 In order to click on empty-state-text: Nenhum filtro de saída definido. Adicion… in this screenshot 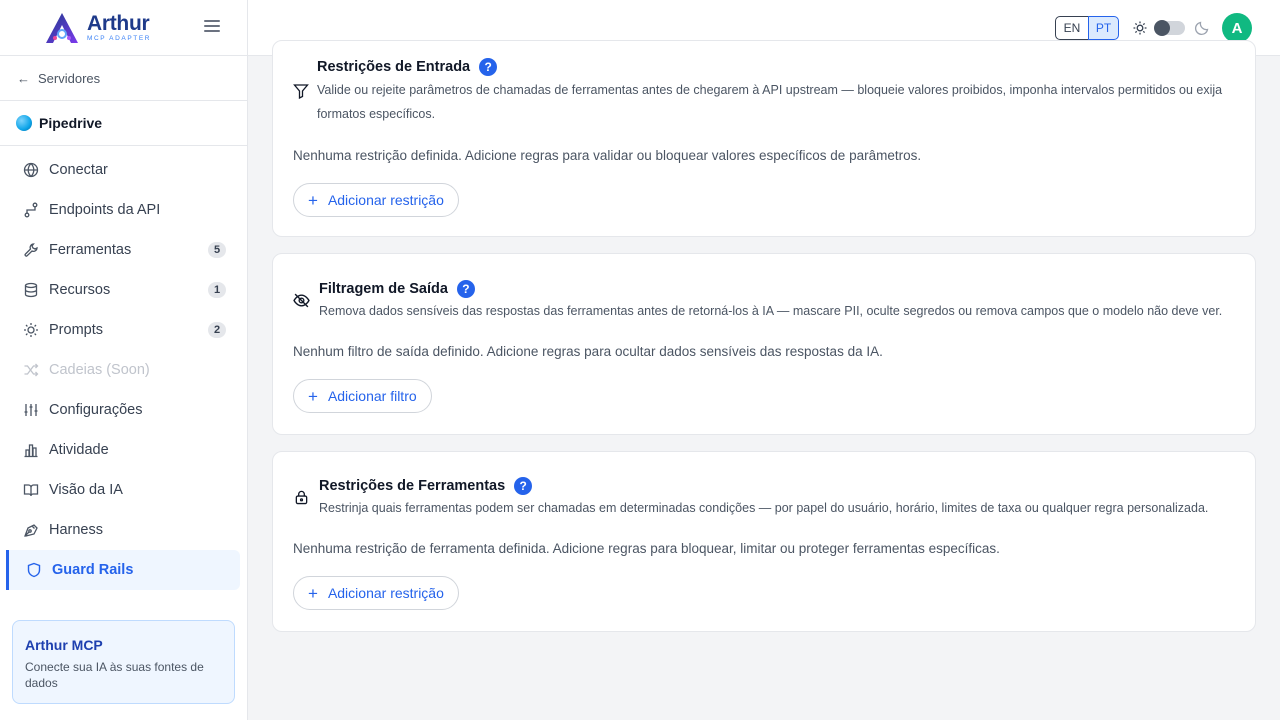, I will do `click(588, 351)`.